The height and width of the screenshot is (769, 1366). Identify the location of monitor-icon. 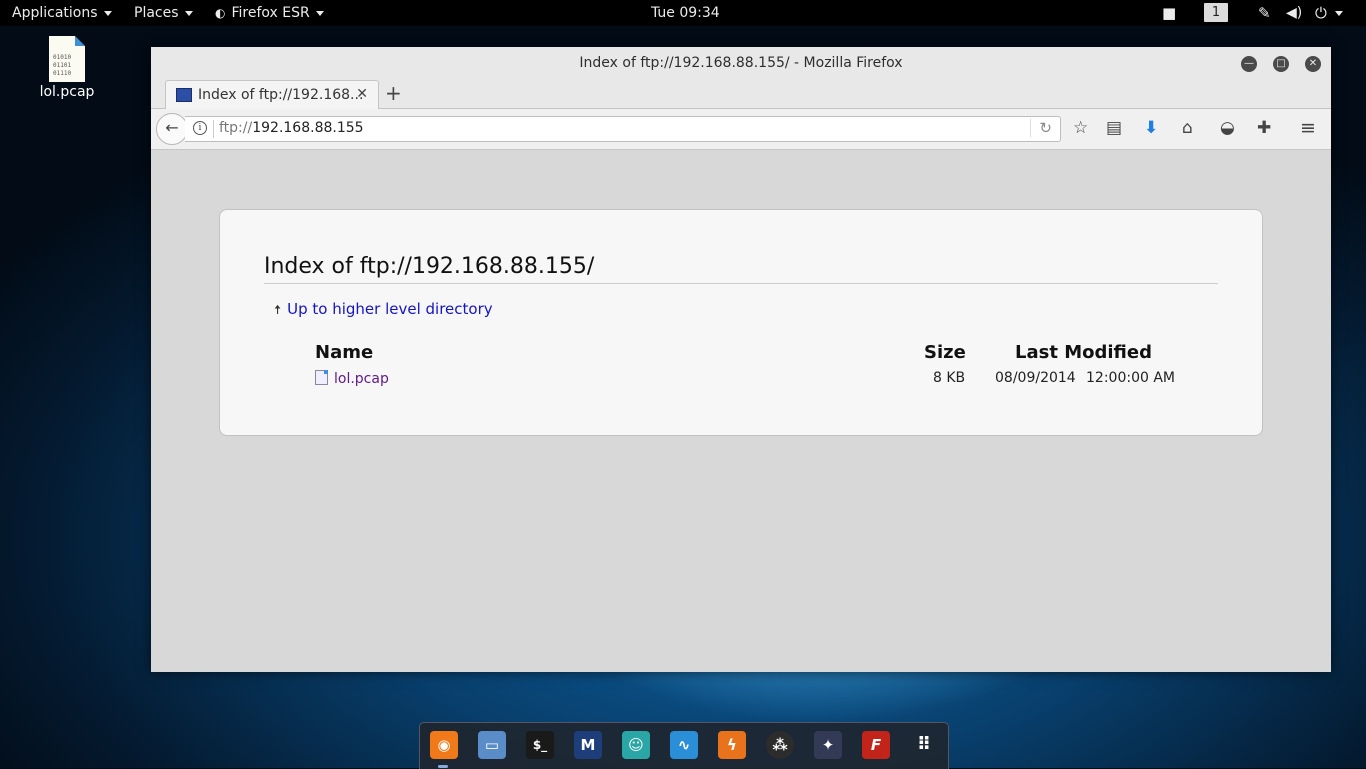
(184, 95).